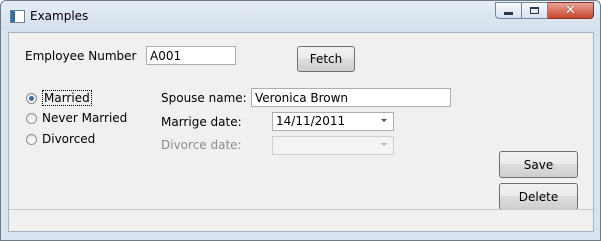  Describe the element at coordinates (508, 13) in the screenshot. I see `minimize-icon` at that location.